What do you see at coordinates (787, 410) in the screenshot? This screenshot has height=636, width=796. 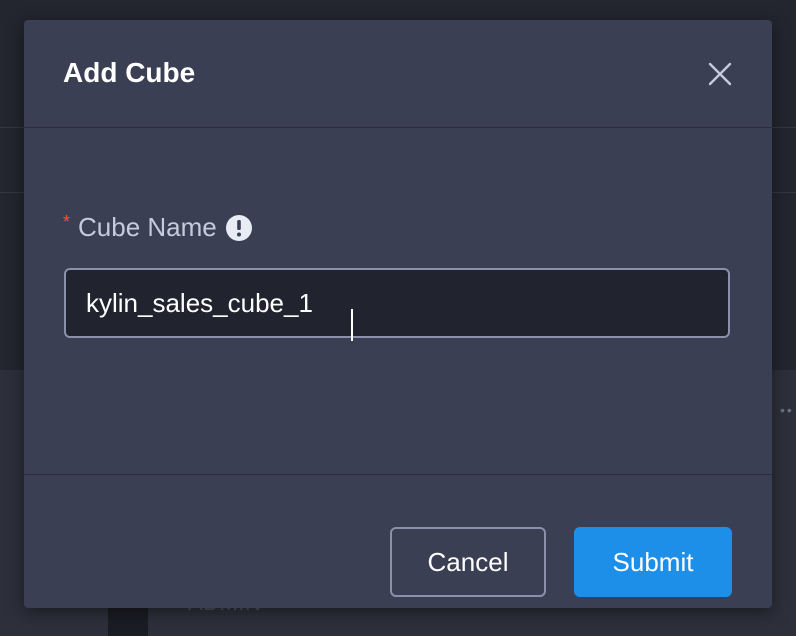 I see `background-more-icon: ••` at bounding box center [787, 410].